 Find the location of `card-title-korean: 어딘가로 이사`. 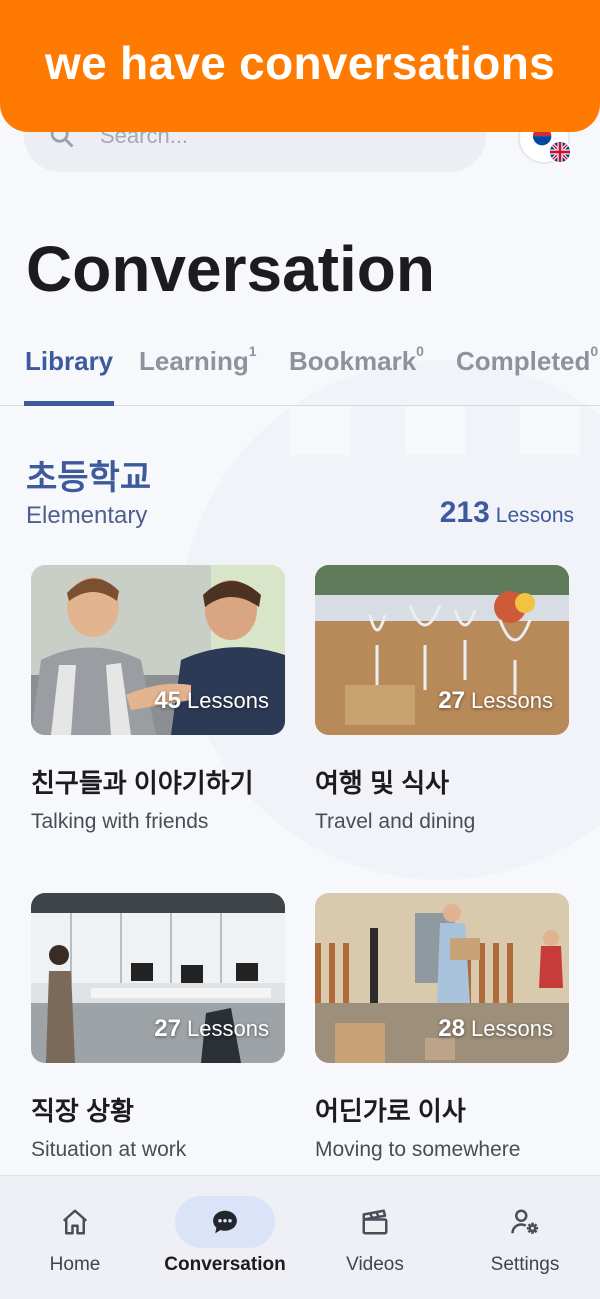

card-title-korean: 어딘가로 이사 is located at coordinates (390, 1111).